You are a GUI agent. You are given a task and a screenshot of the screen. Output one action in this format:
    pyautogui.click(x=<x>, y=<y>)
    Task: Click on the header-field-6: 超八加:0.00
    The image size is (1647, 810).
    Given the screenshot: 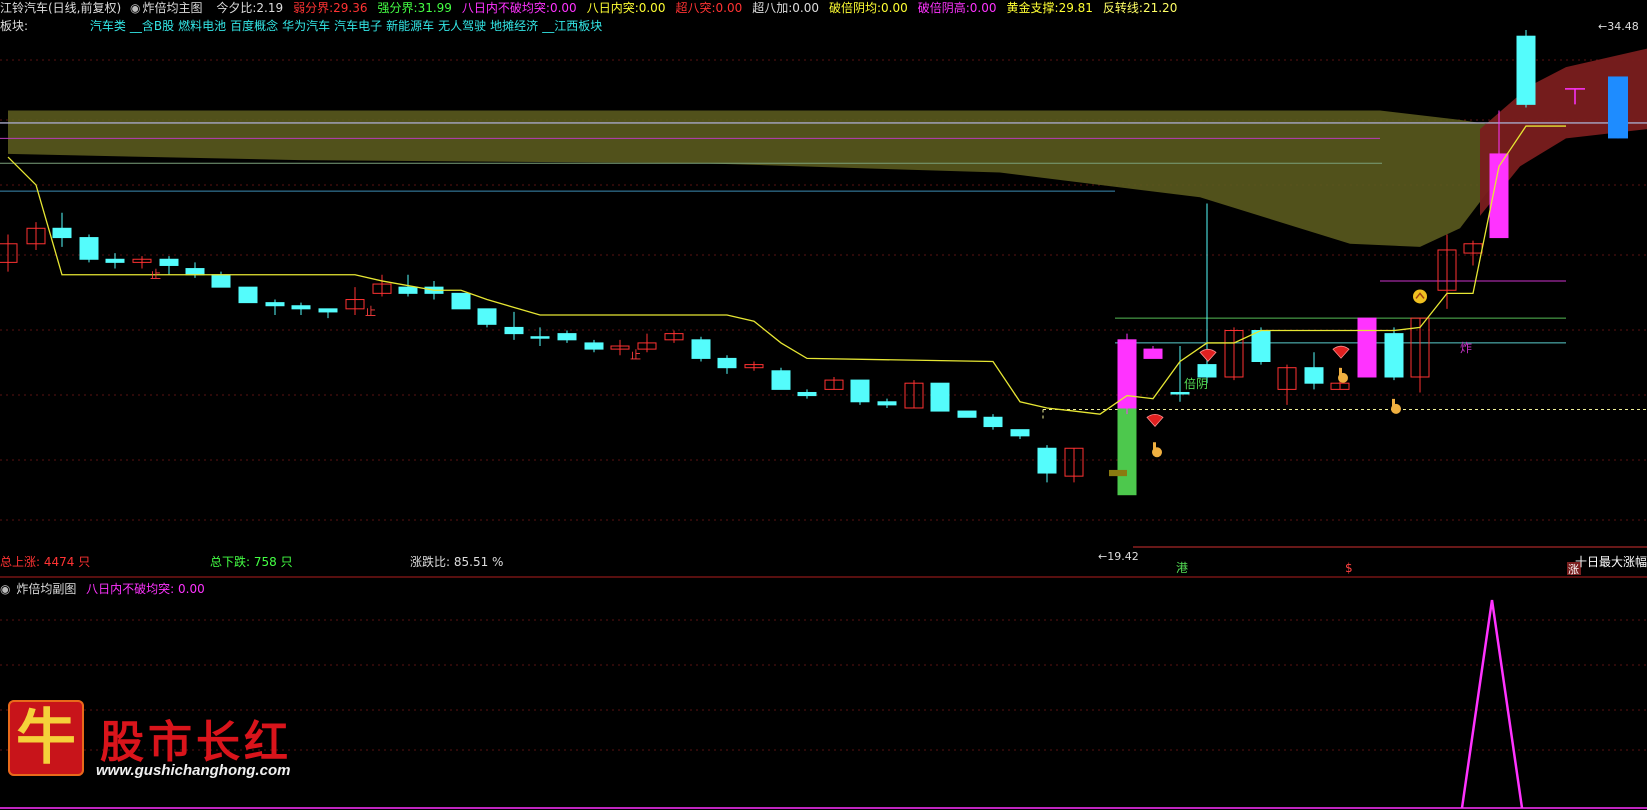 What is the action you would take?
    pyautogui.click(x=788, y=8)
    